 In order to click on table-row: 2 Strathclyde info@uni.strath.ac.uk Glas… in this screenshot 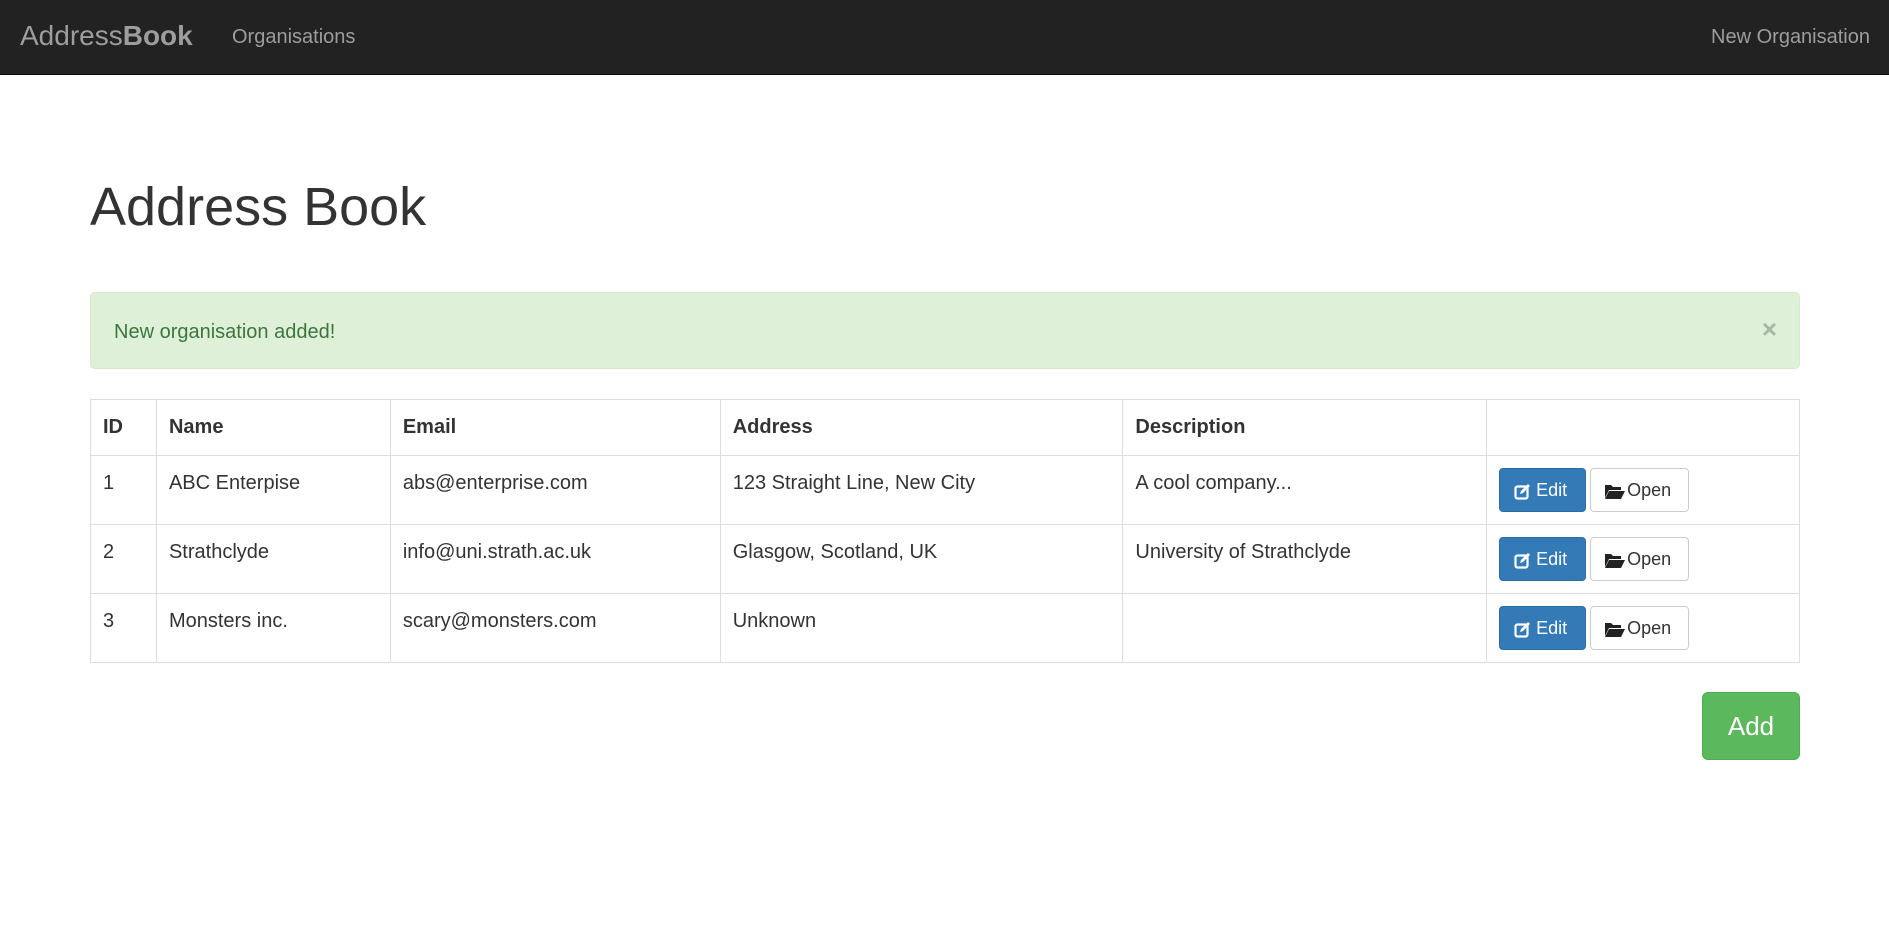, I will do `click(945, 559)`.